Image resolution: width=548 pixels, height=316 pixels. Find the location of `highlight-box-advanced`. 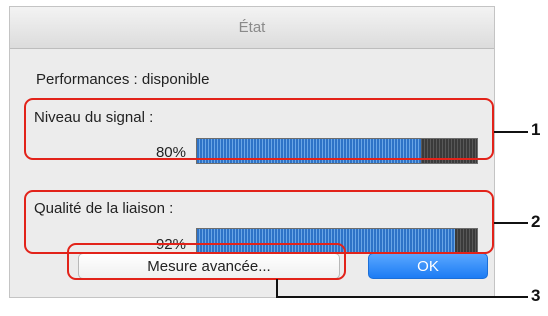

highlight-box-advanced is located at coordinates (206, 261).